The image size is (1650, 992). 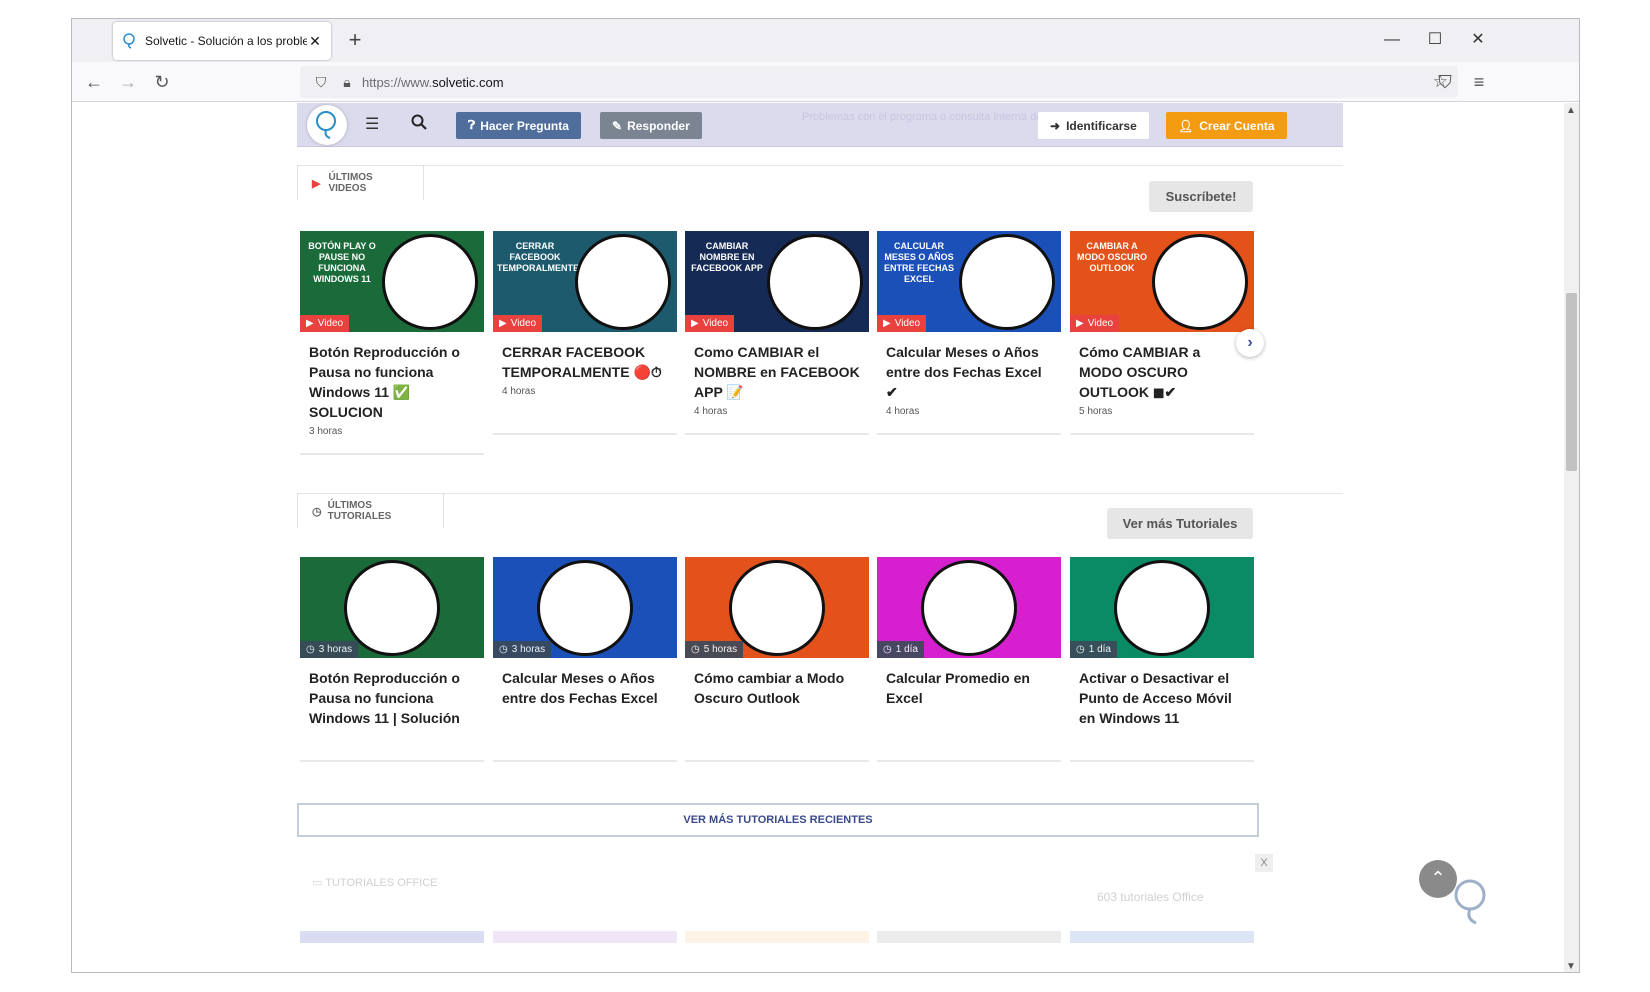 I want to click on video-title: Cómo CAMBIAR a MODO OSCURO OUTLOOK ◼✔, so click(x=1162, y=367).